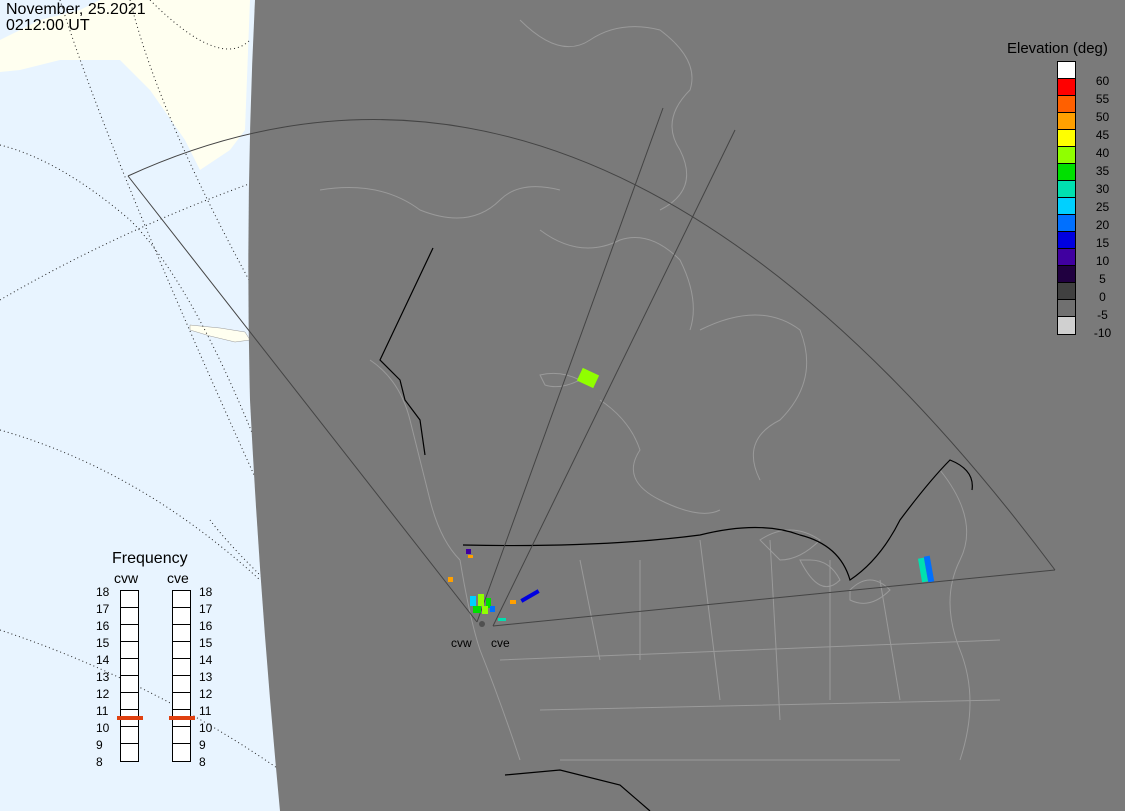 Image resolution: width=1125 pixels, height=811 pixels. I want to click on cve-frequency-marker, so click(182, 717).